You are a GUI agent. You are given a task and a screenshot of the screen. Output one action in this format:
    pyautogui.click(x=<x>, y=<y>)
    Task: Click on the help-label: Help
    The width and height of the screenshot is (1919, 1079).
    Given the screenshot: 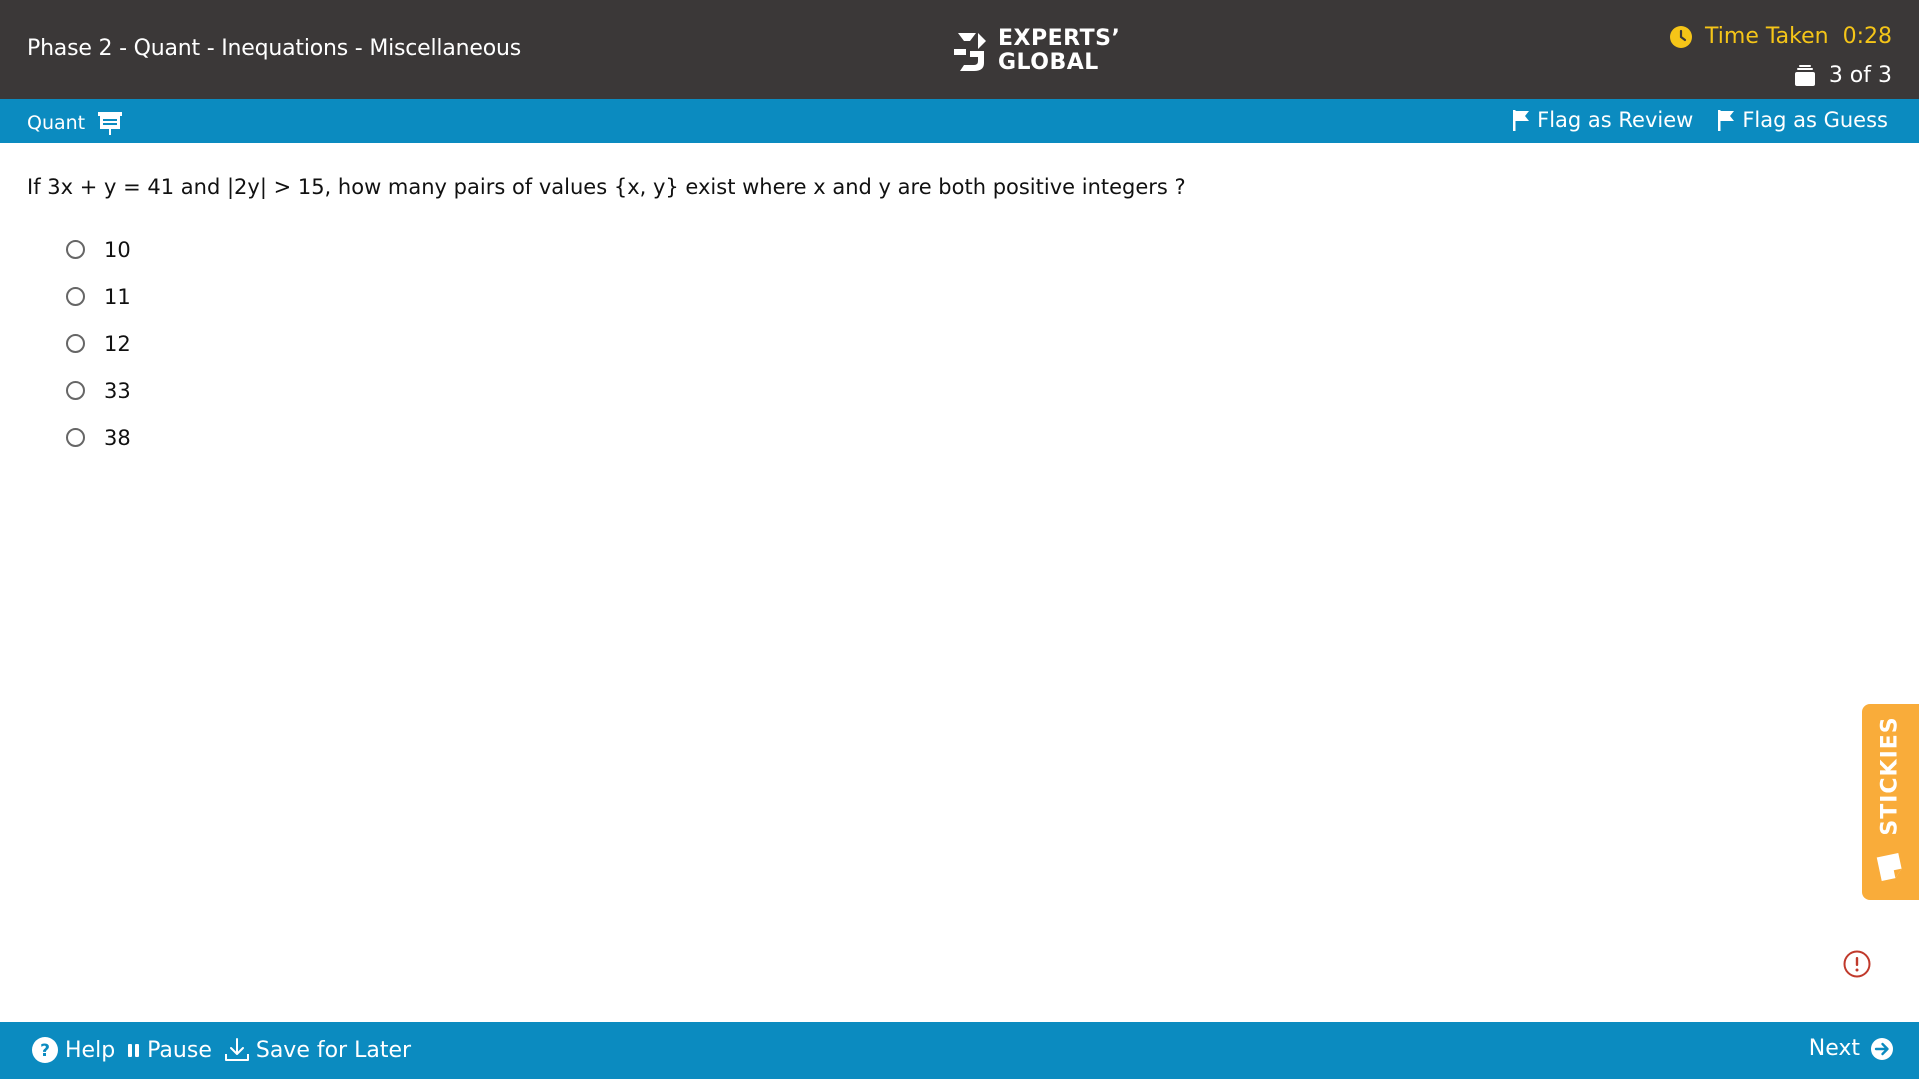 What is the action you would take?
    pyautogui.click(x=90, y=1050)
    